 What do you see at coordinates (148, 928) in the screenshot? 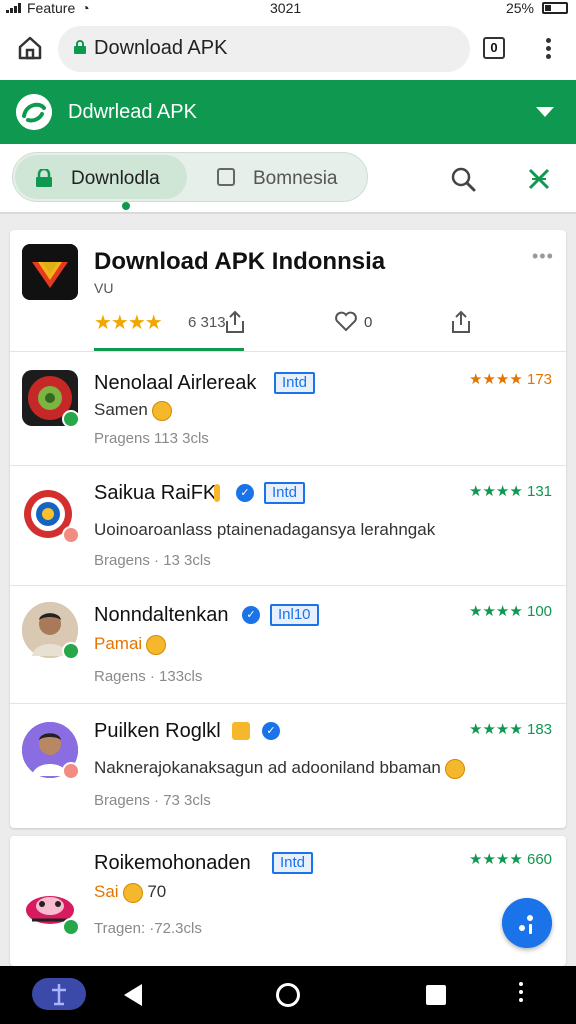
I see `app-meta: Tragen: ·72.3cls` at bounding box center [148, 928].